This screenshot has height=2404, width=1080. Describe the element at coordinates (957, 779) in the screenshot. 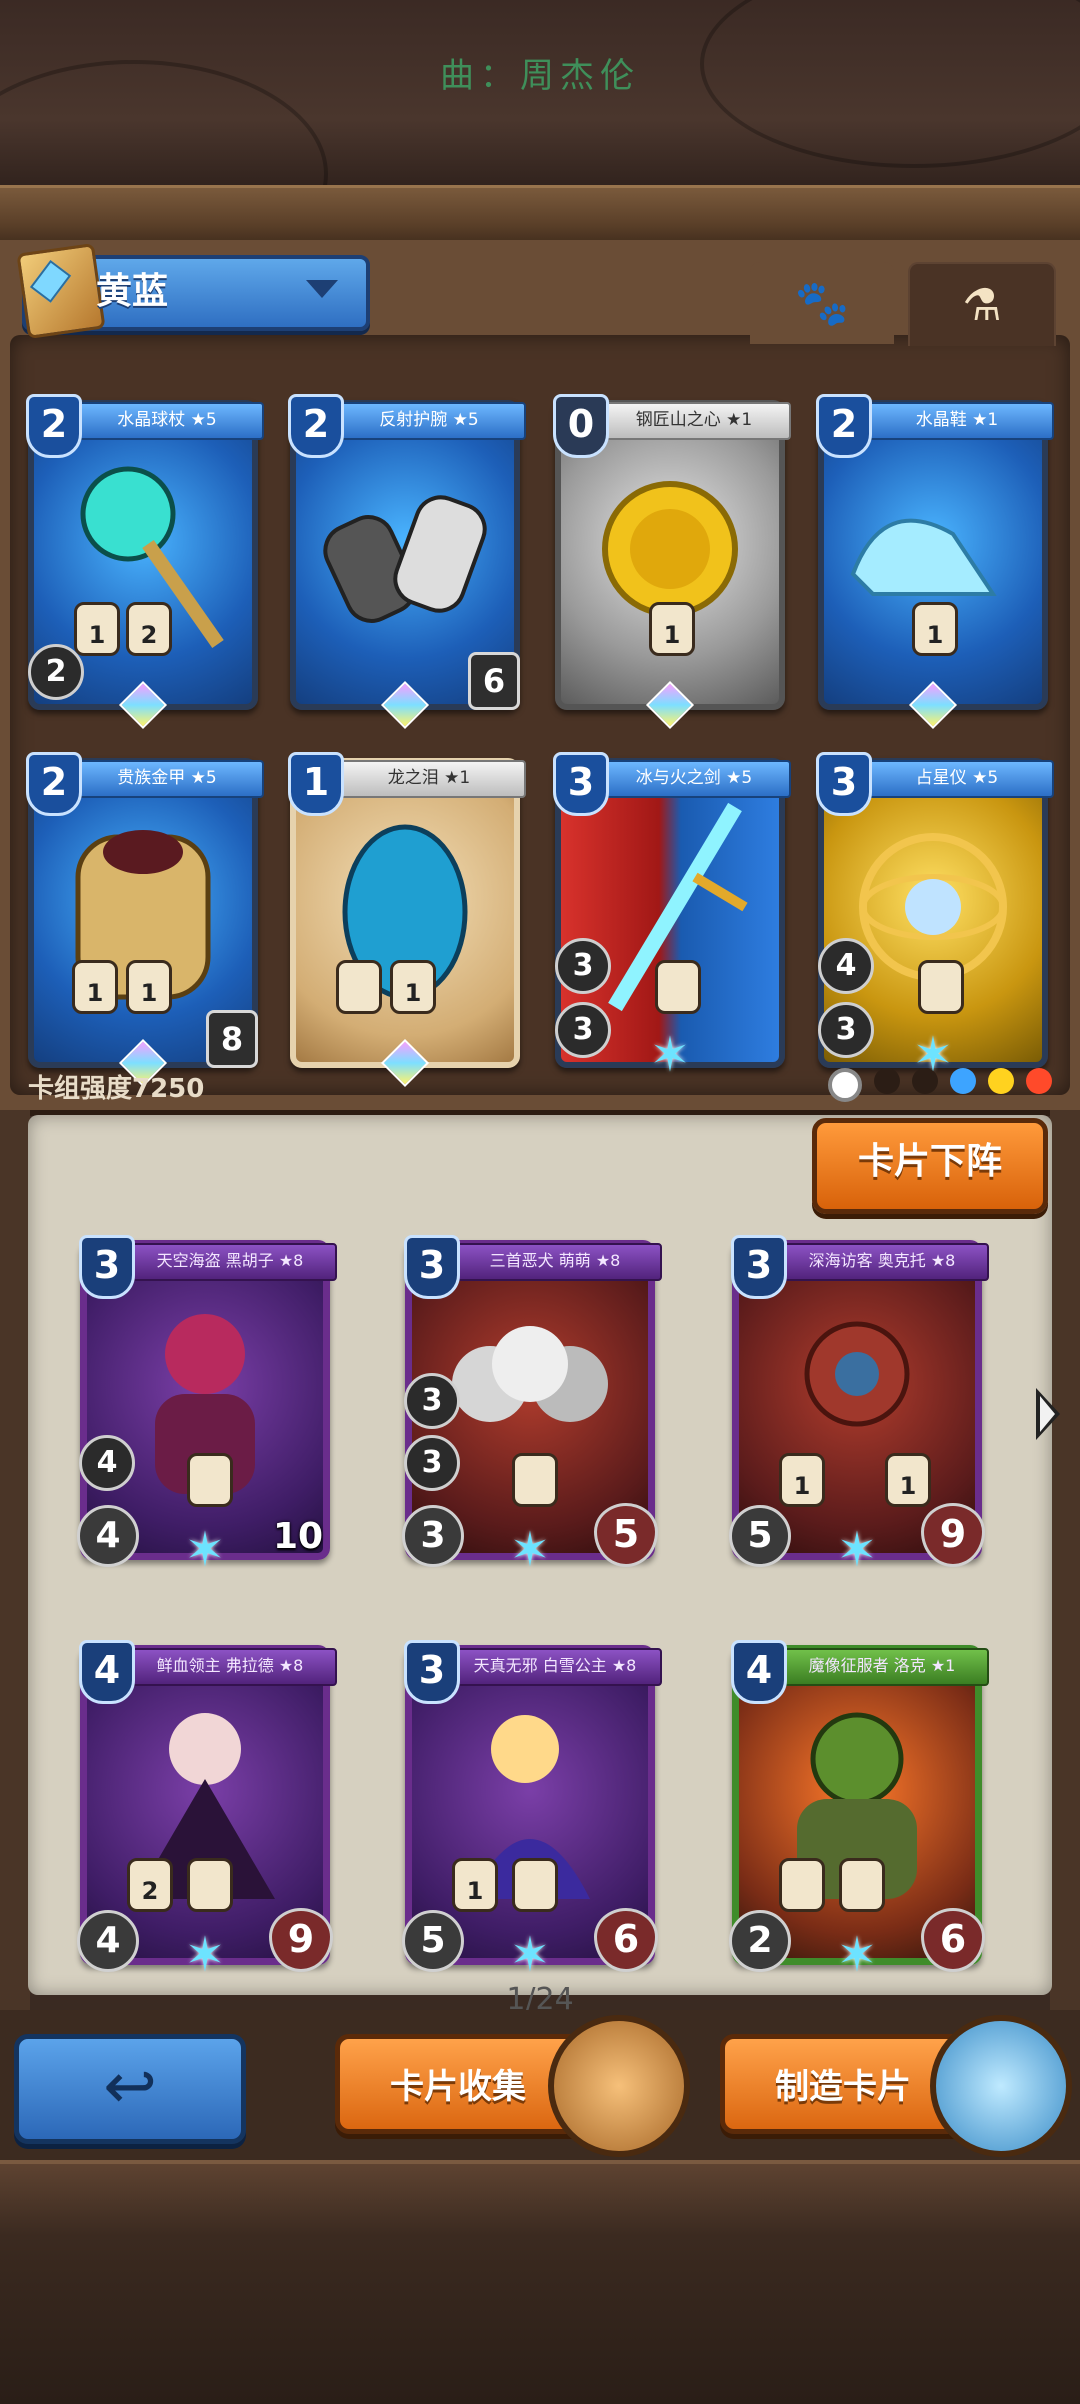

I see `card-name: 占星仪 ★5` at that location.